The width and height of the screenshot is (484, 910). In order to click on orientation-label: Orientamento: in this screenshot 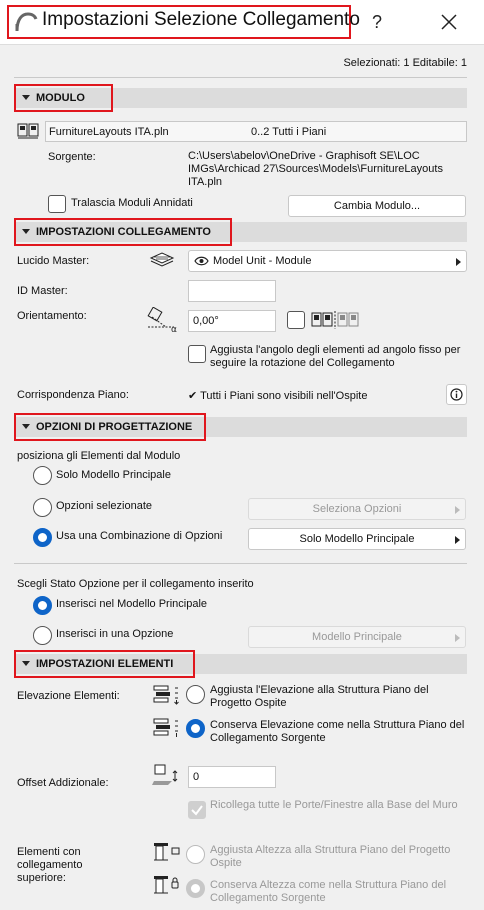, I will do `click(52, 316)`.